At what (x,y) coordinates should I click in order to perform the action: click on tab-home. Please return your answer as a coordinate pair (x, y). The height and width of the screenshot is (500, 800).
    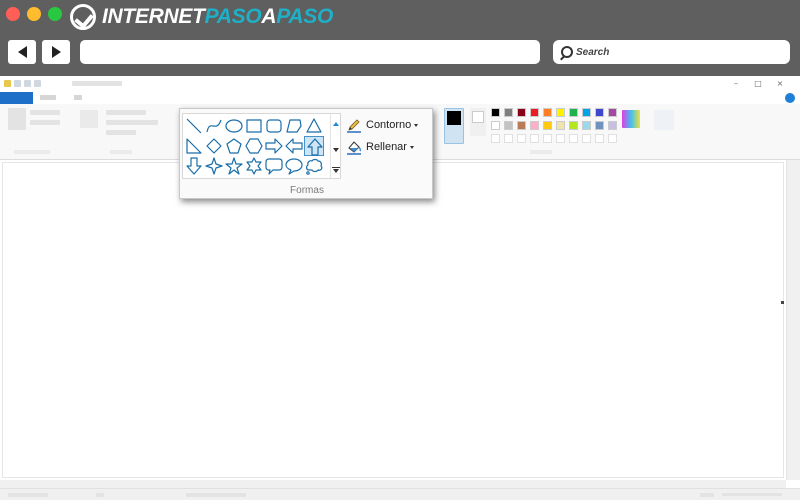
    Looking at the image, I should click on (48, 97).